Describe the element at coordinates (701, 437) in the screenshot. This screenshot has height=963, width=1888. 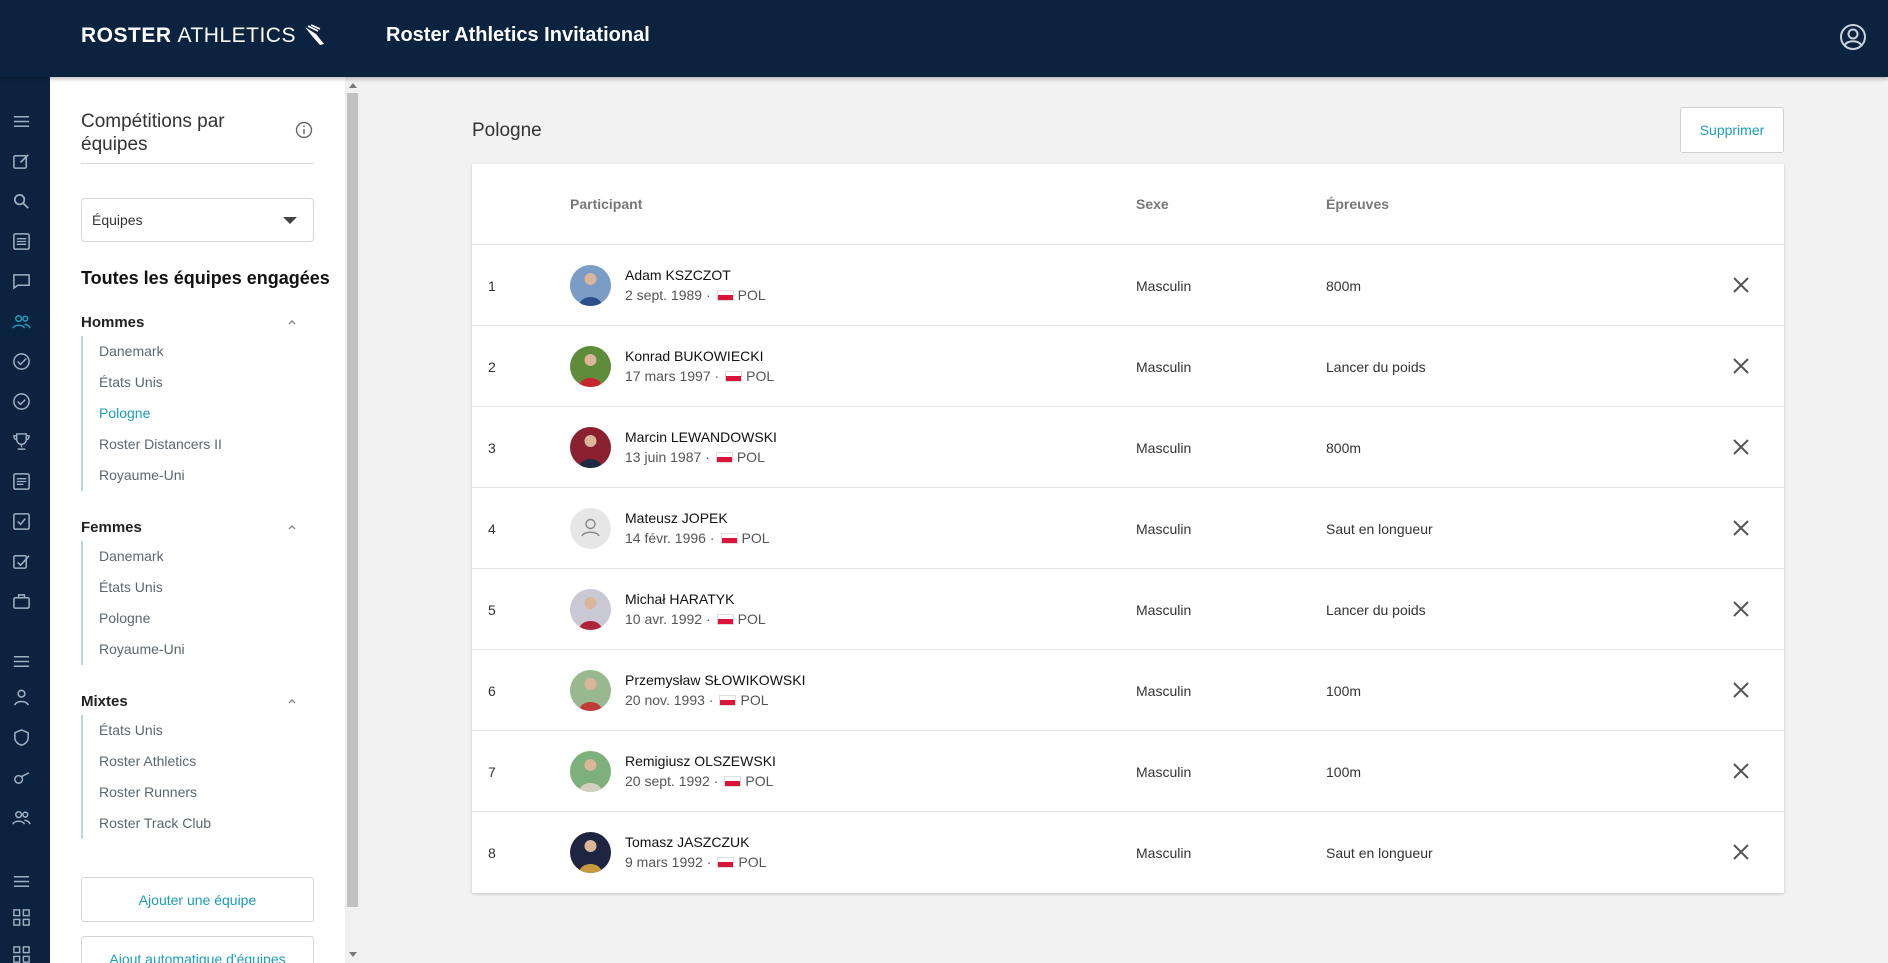
I see `participant-name: Marcin LEWANDOWSKI` at that location.